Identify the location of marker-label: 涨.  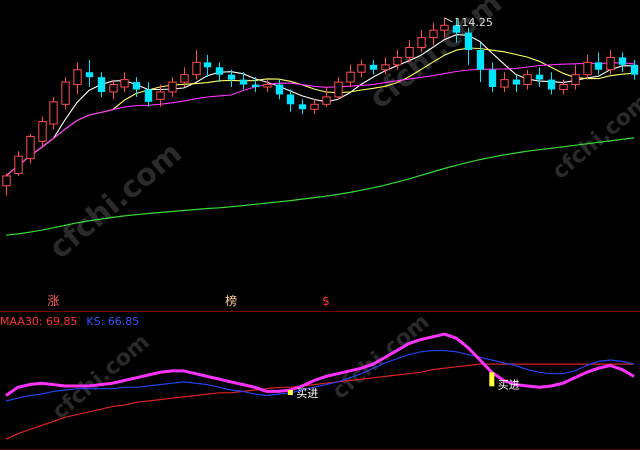
(53, 300).